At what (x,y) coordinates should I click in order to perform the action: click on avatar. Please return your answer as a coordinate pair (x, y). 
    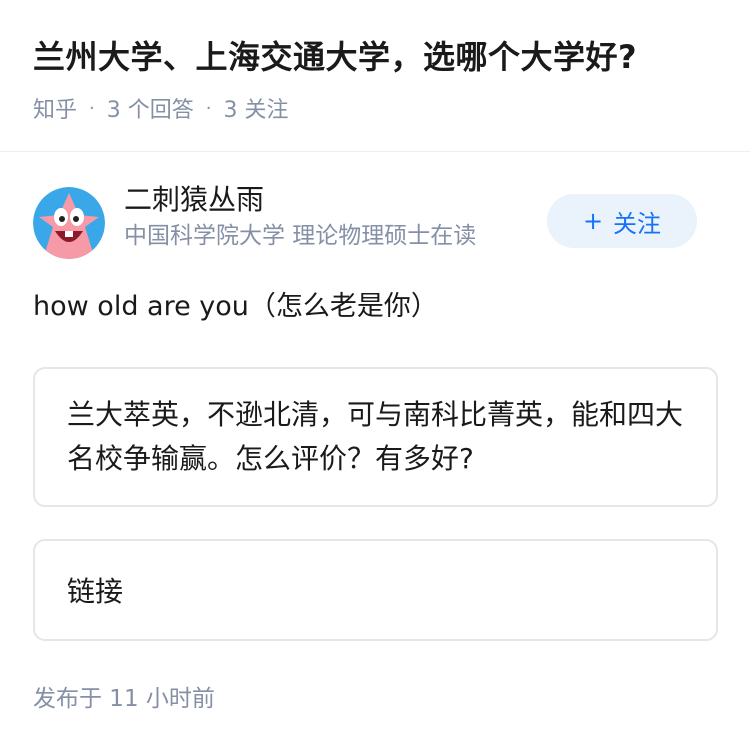
    Looking at the image, I should click on (69, 223).